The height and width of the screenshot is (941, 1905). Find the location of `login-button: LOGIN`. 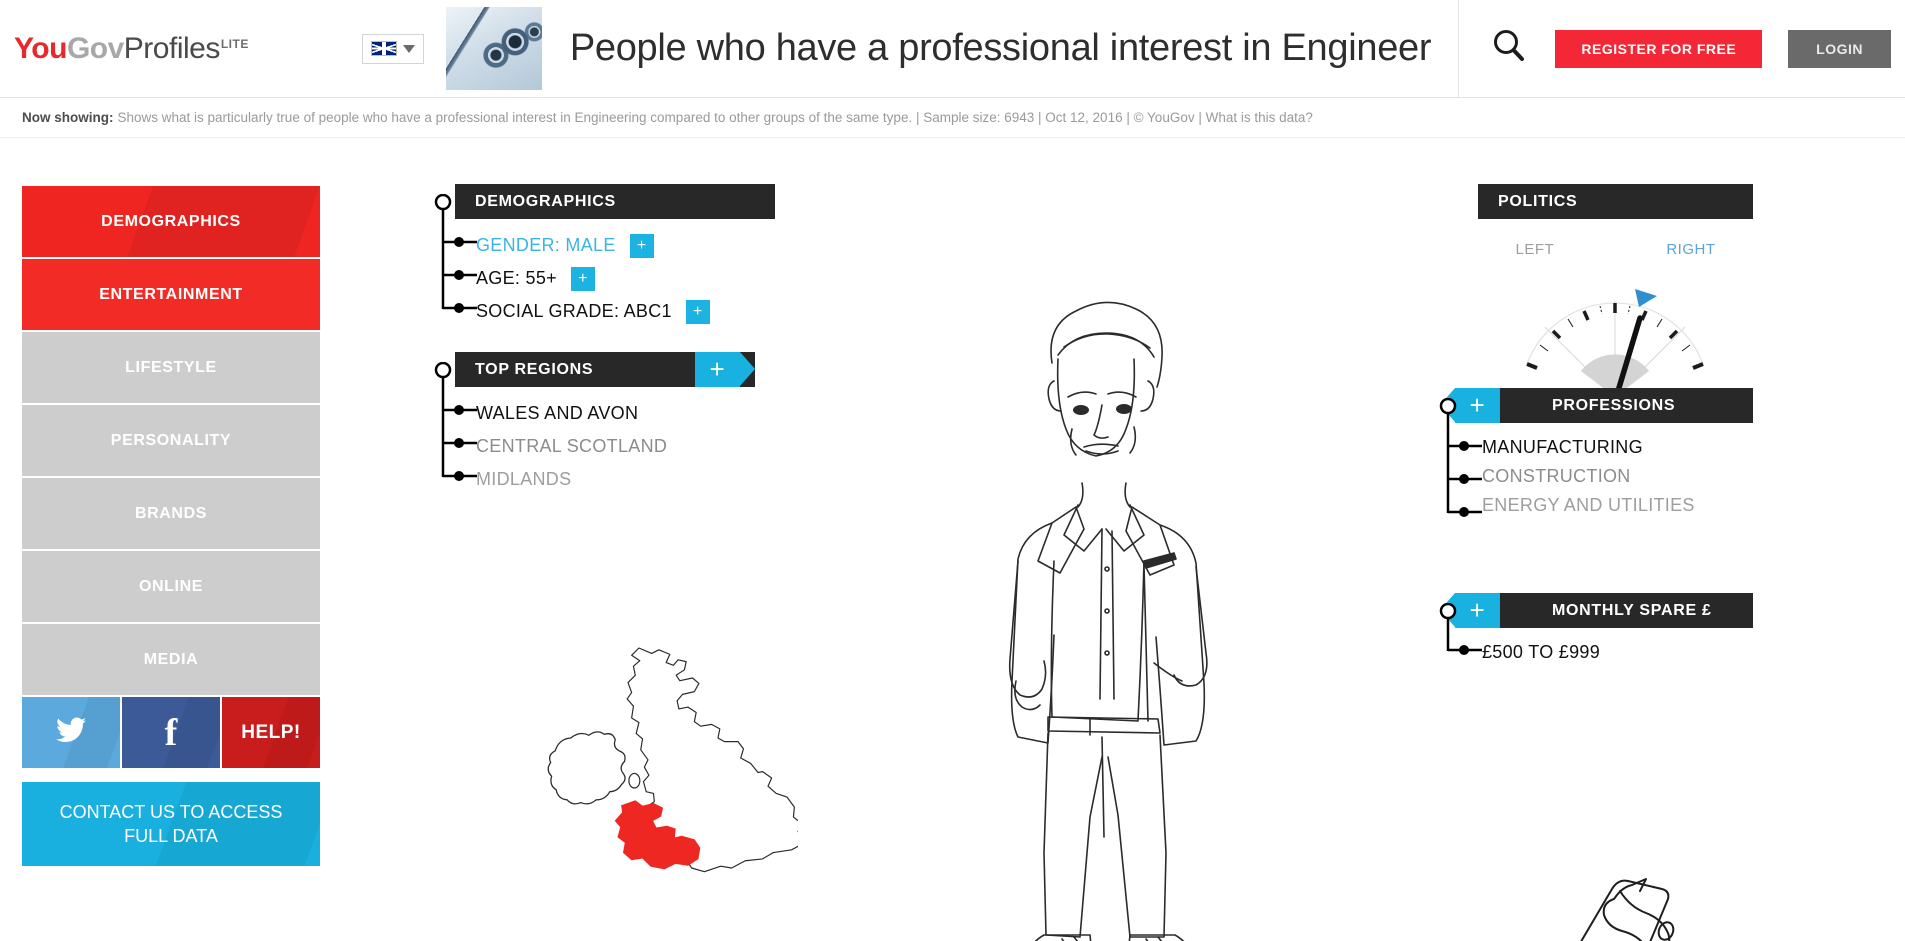

login-button: LOGIN is located at coordinates (1839, 48).